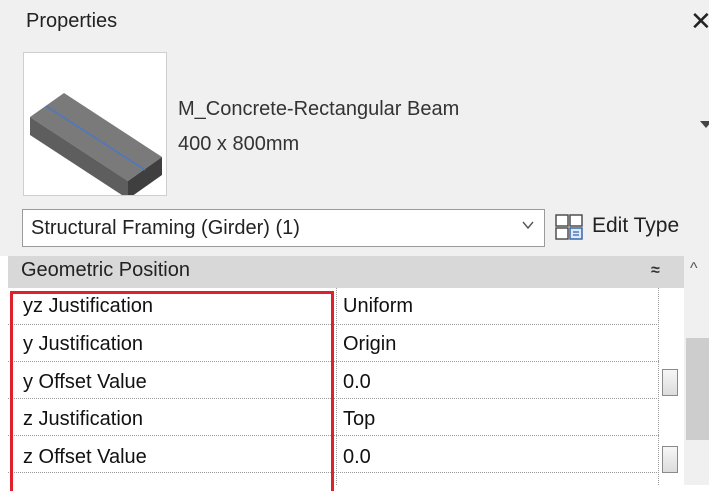  I want to click on edit-type-button: Edit Type, so click(635, 226).